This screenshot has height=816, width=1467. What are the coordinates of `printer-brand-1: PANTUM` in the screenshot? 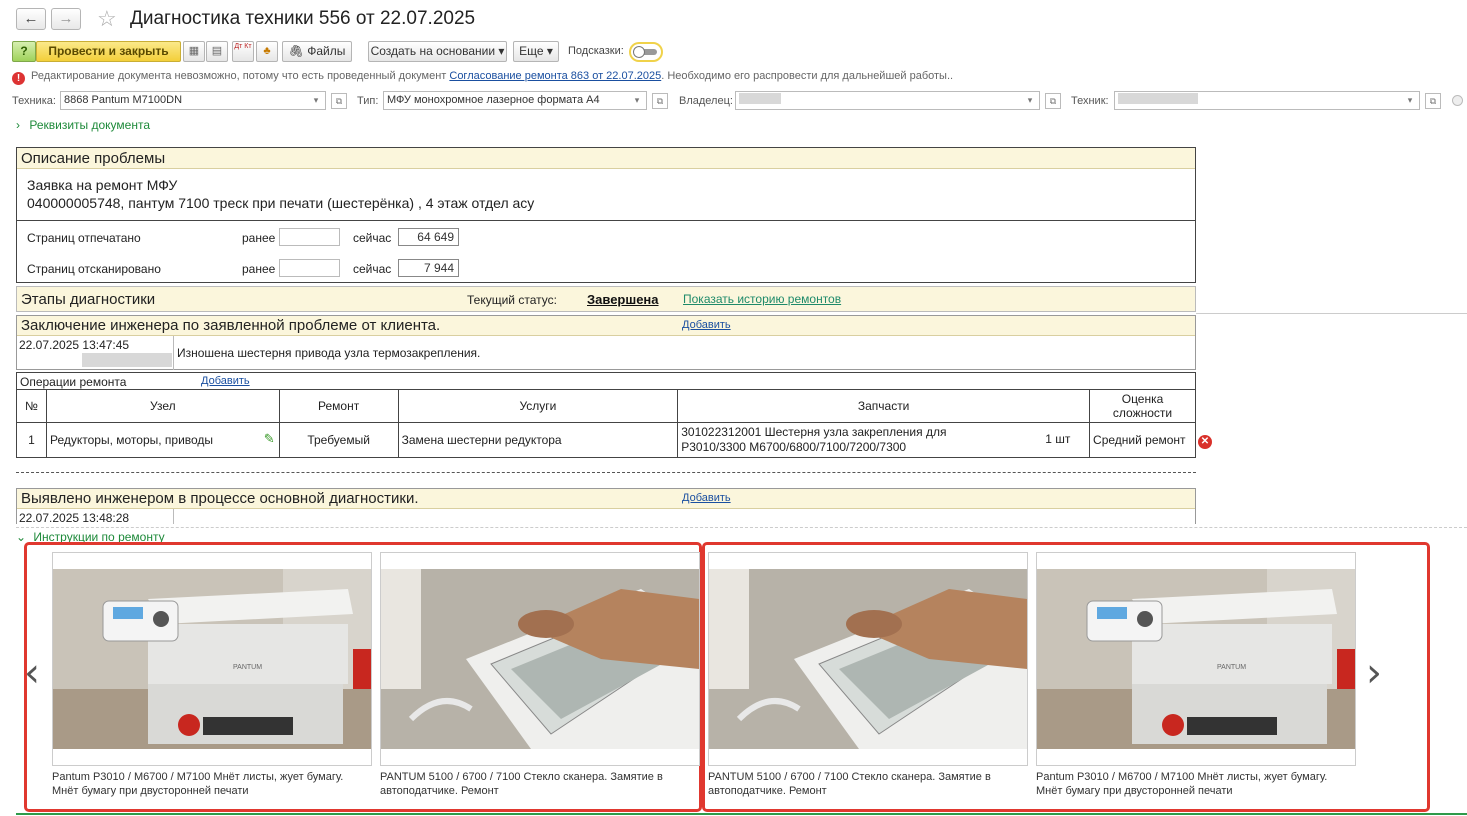 It's located at (247, 667).